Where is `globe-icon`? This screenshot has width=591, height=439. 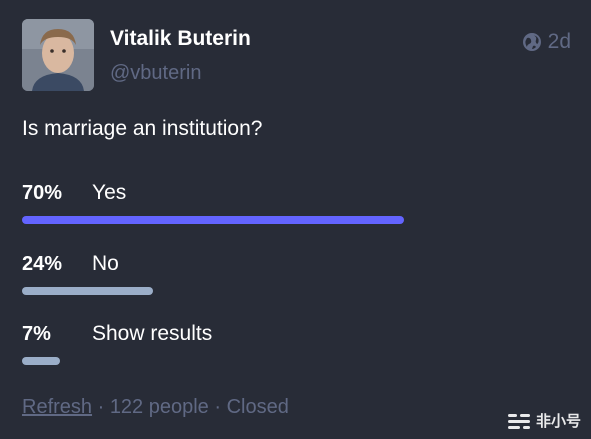 globe-icon is located at coordinates (532, 42).